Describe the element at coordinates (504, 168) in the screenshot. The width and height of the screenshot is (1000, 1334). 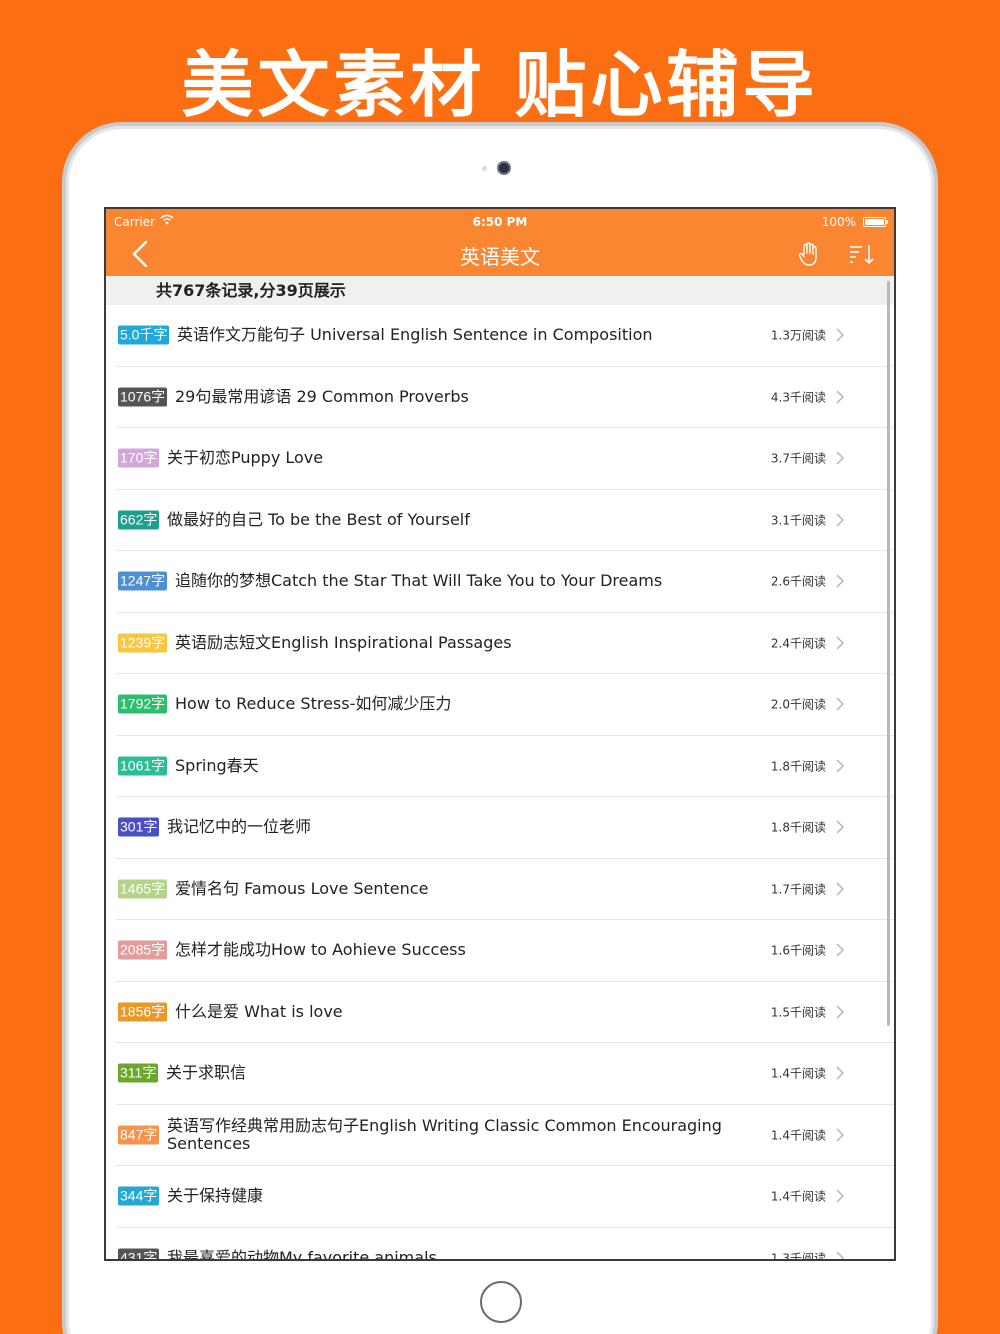
I see `front-camera` at that location.